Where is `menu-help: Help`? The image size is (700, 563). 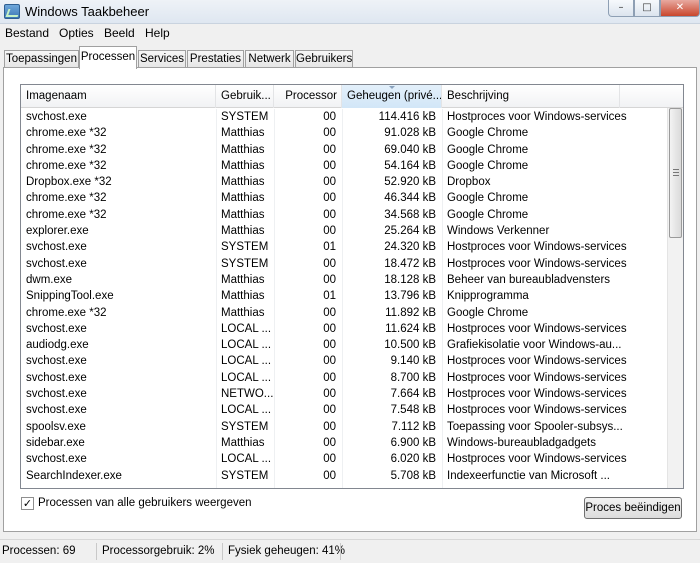
menu-help: Help is located at coordinates (157, 33).